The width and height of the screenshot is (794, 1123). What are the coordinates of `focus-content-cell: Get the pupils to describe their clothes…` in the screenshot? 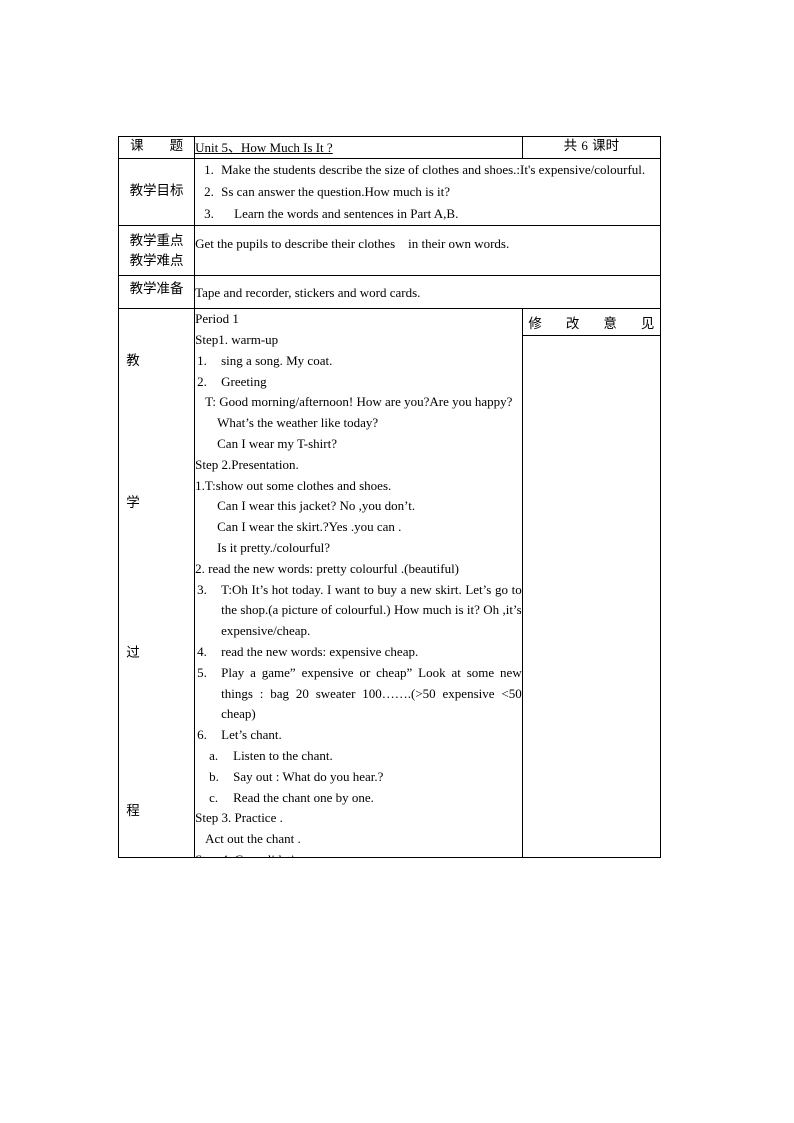 It's located at (427, 251).